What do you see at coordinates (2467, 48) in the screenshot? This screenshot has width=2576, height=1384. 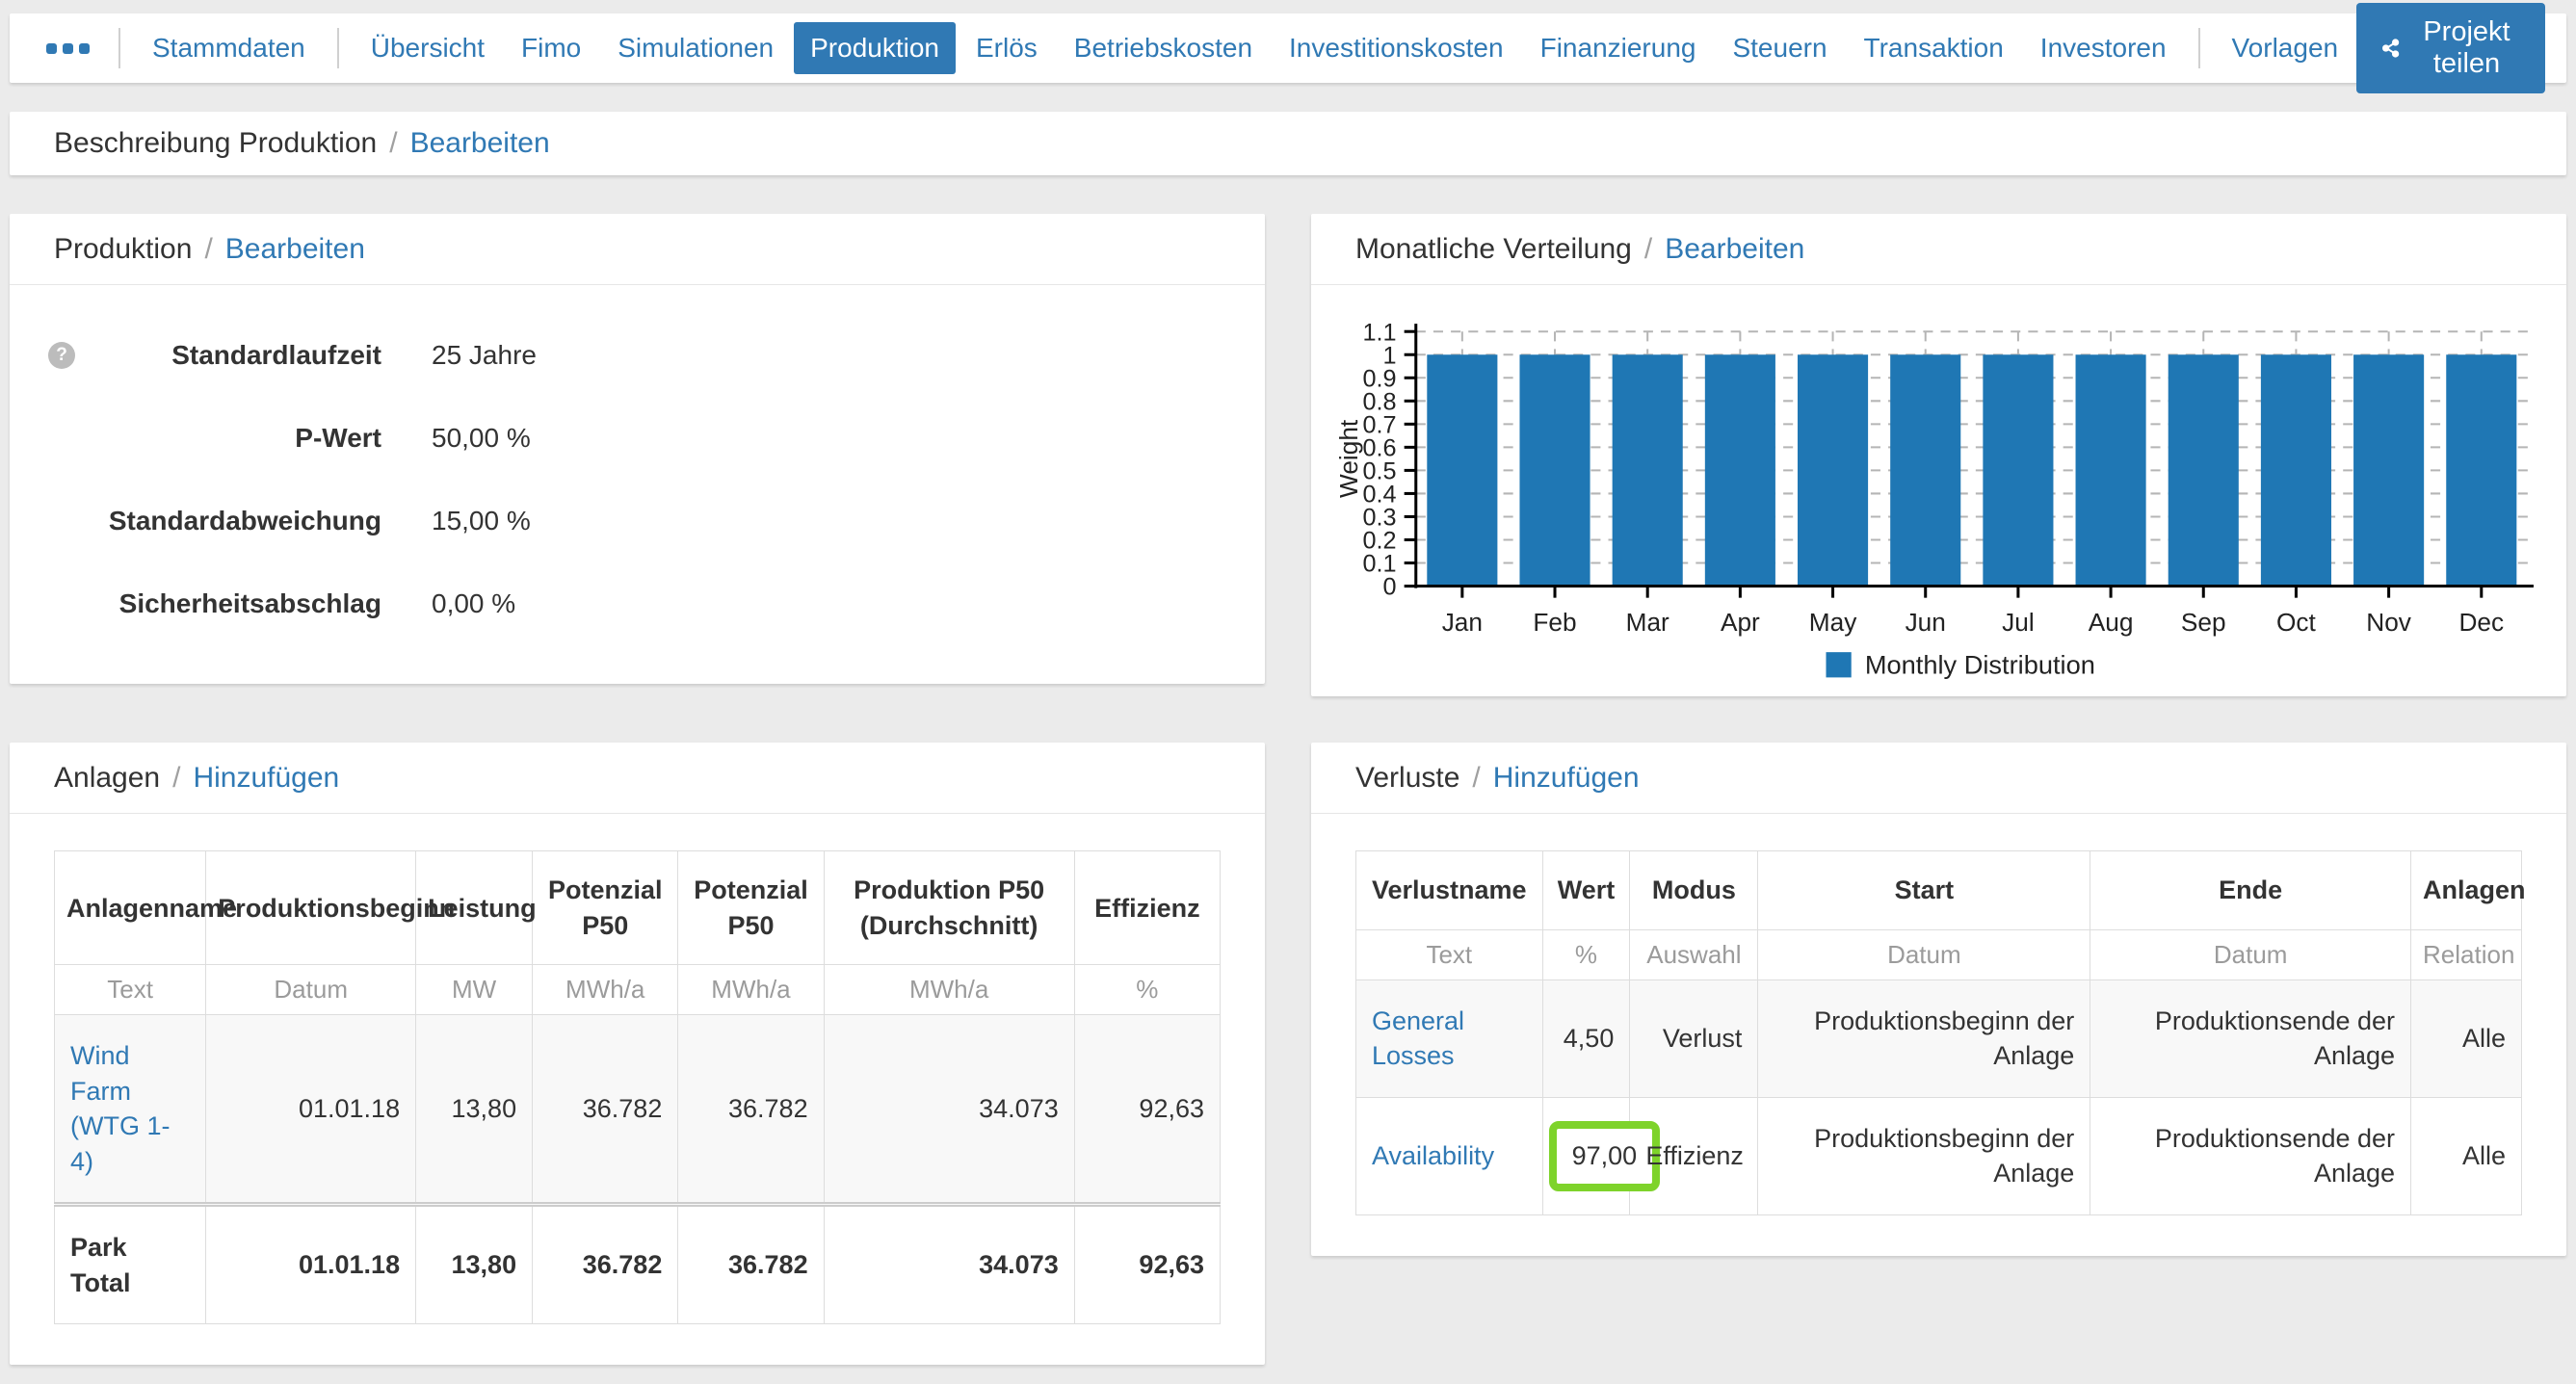 I see `share-button-label: Projekt teilen` at bounding box center [2467, 48].